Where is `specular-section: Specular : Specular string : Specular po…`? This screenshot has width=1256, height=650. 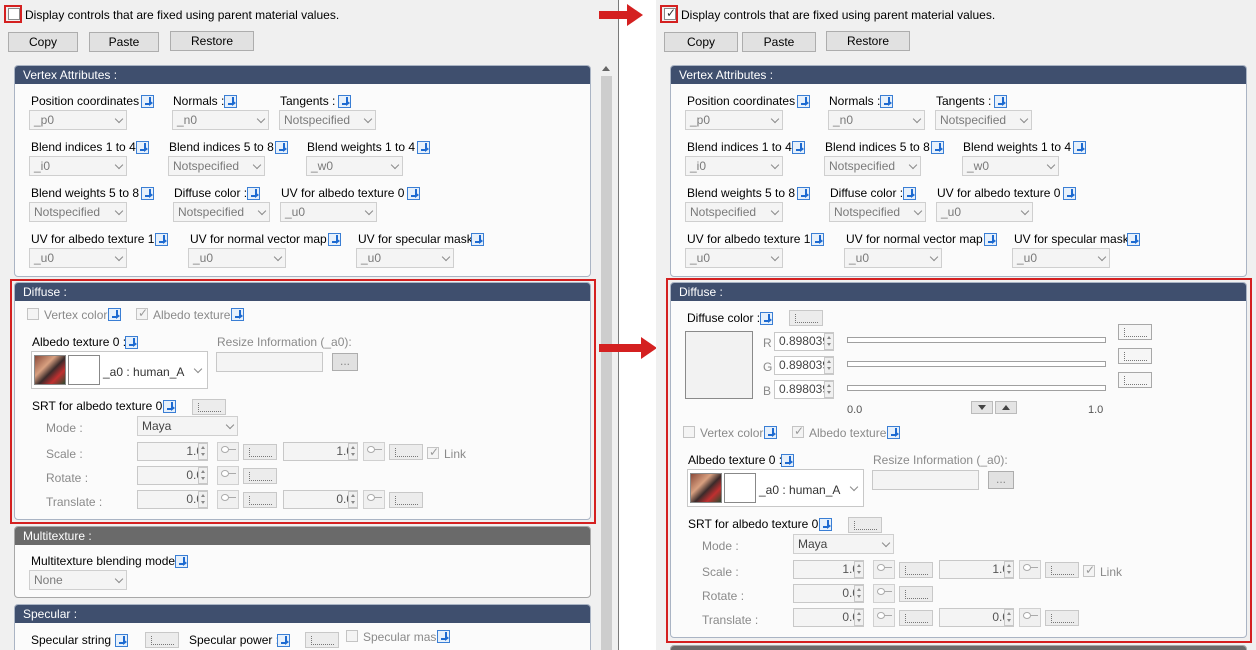
specular-section: Specular : Specular string : Specular po… is located at coordinates (302, 627).